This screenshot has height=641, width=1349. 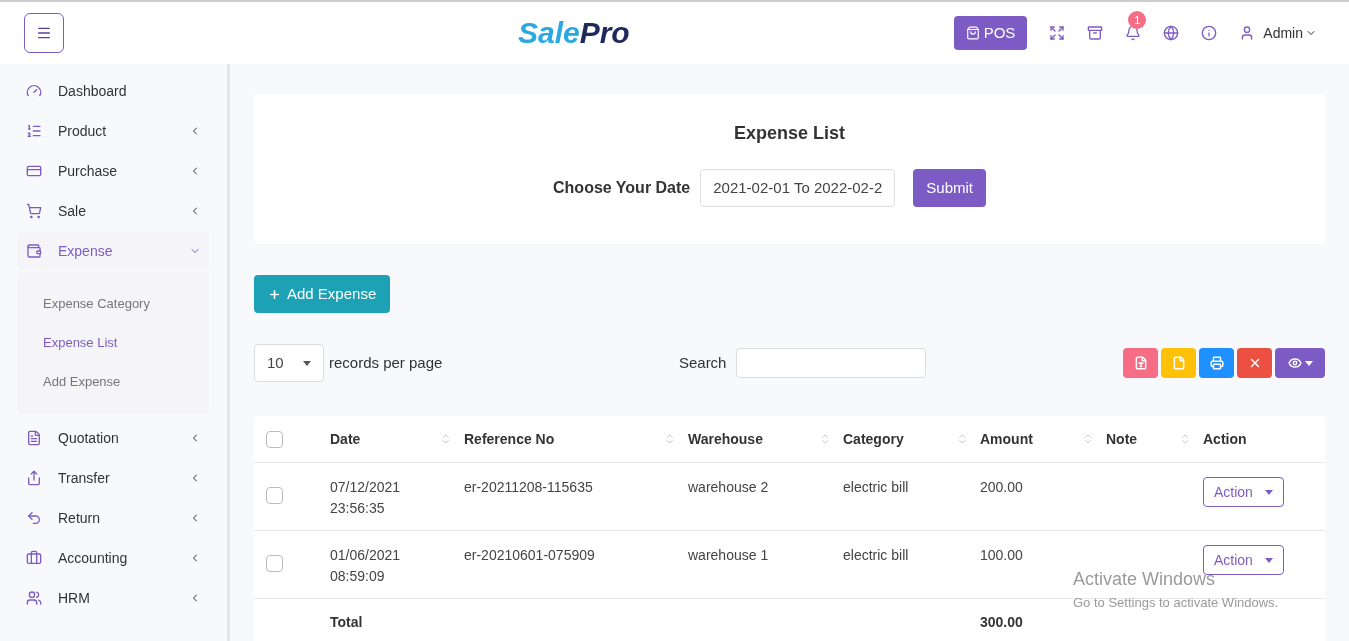 What do you see at coordinates (366, 566) in the screenshot?
I see `date-cell-text: 01/06/2021 08:59:09` at bounding box center [366, 566].